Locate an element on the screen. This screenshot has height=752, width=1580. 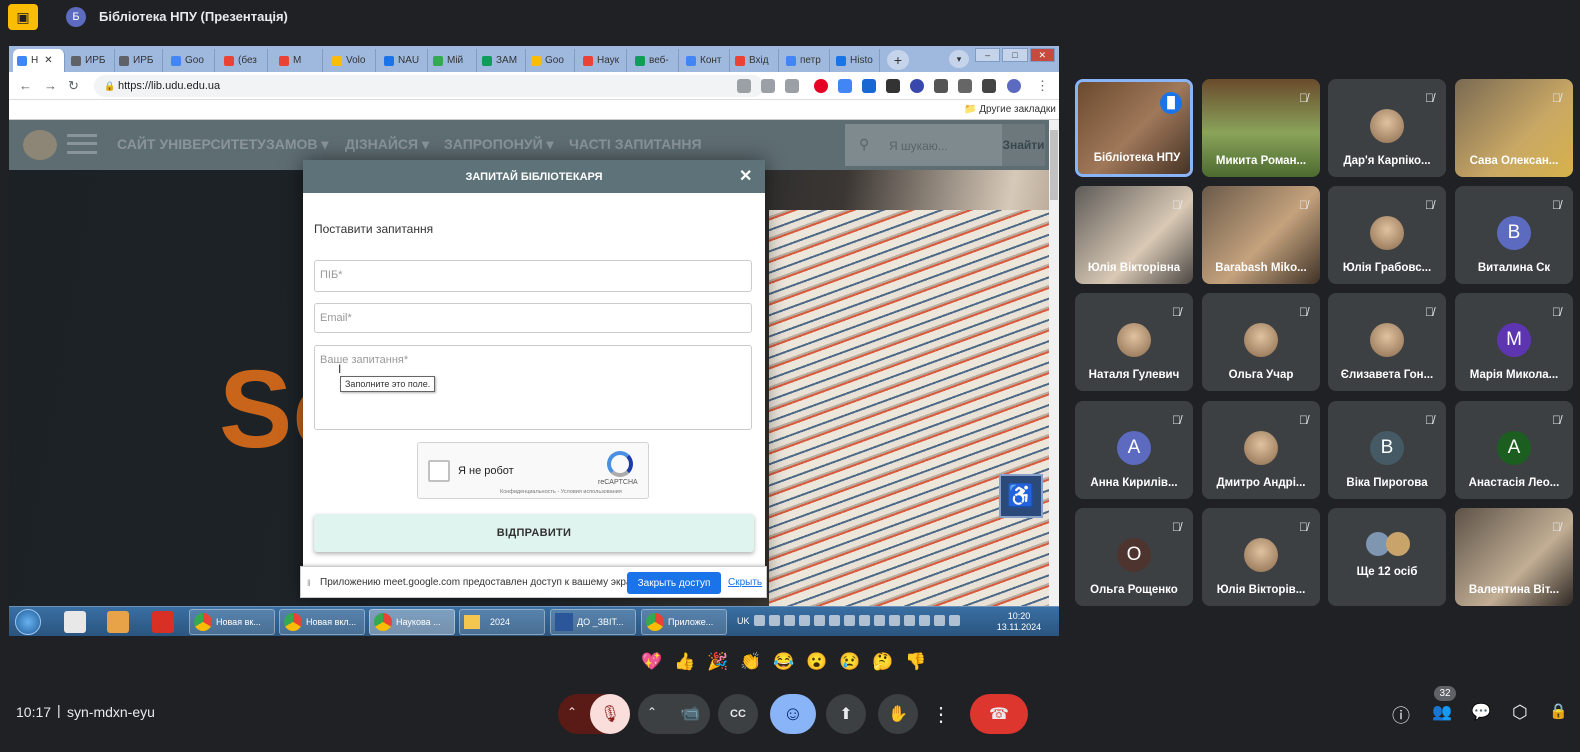
reaction-emoji-button: 👎 is located at coordinates (916, 662).